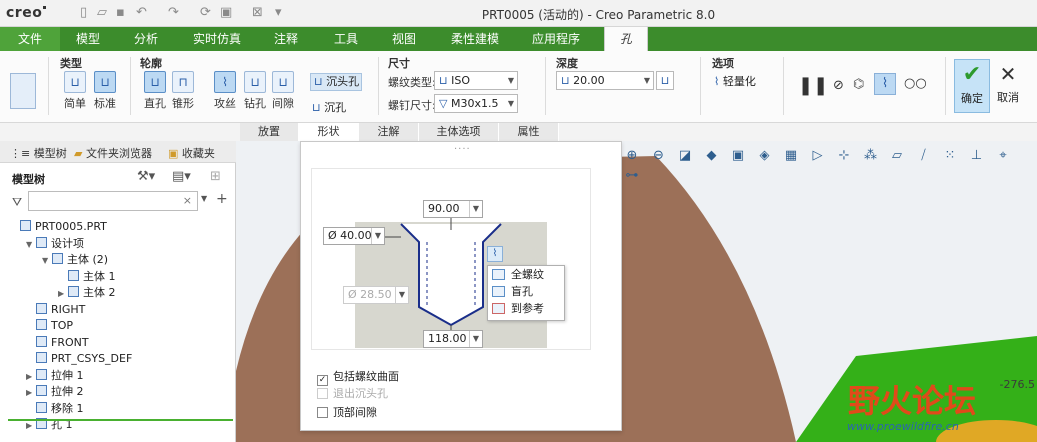 This screenshot has width=1037, height=442. I want to click on repaint-icon: ◆, so click(712, 156).